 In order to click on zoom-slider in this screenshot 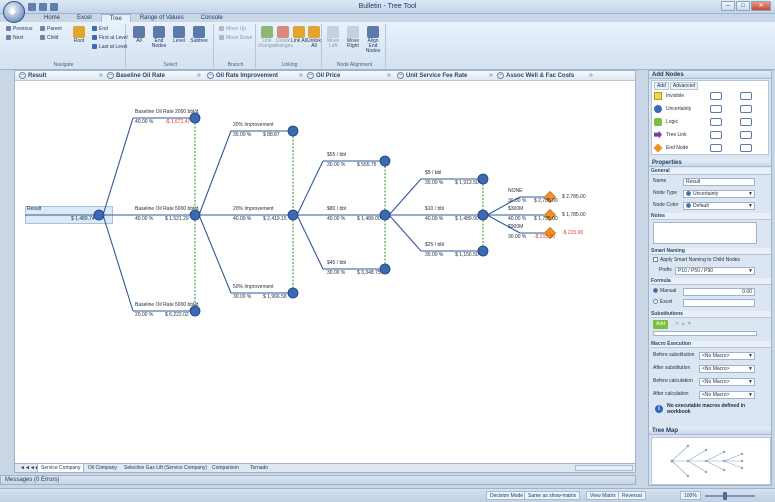, I will do `click(730, 496)`.